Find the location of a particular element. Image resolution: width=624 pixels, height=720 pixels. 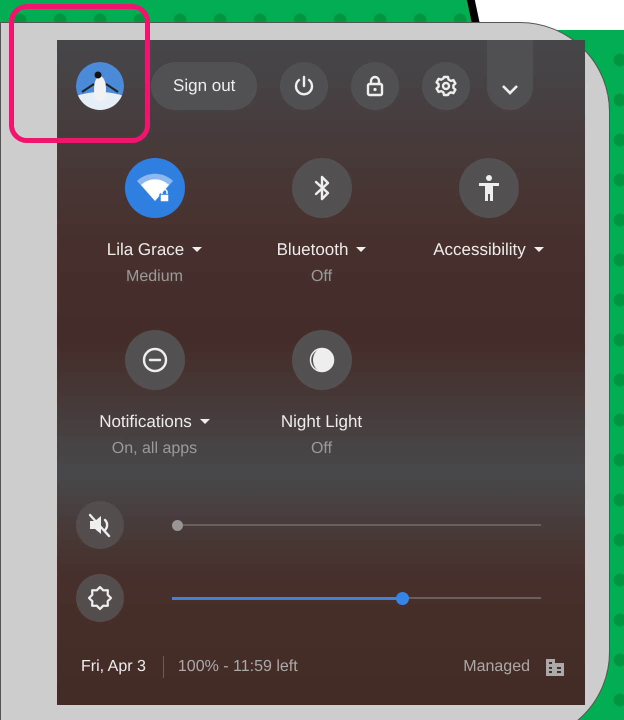

lock-icon is located at coordinates (375, 86).